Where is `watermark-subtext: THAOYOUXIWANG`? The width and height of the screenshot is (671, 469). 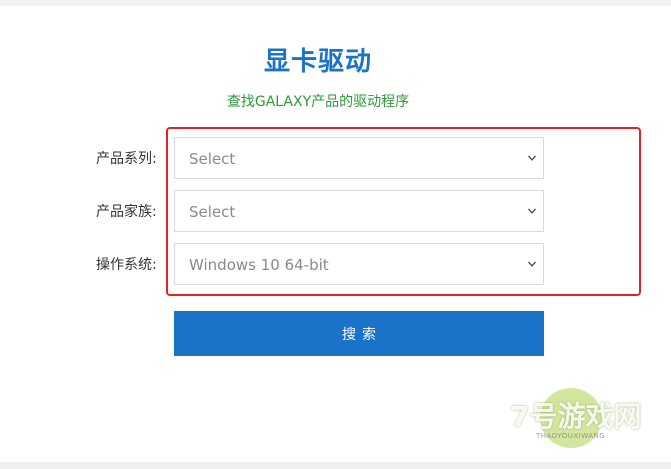
watermark-subtext: THAOYOUXIWANG is located at coordinates (571, 436).